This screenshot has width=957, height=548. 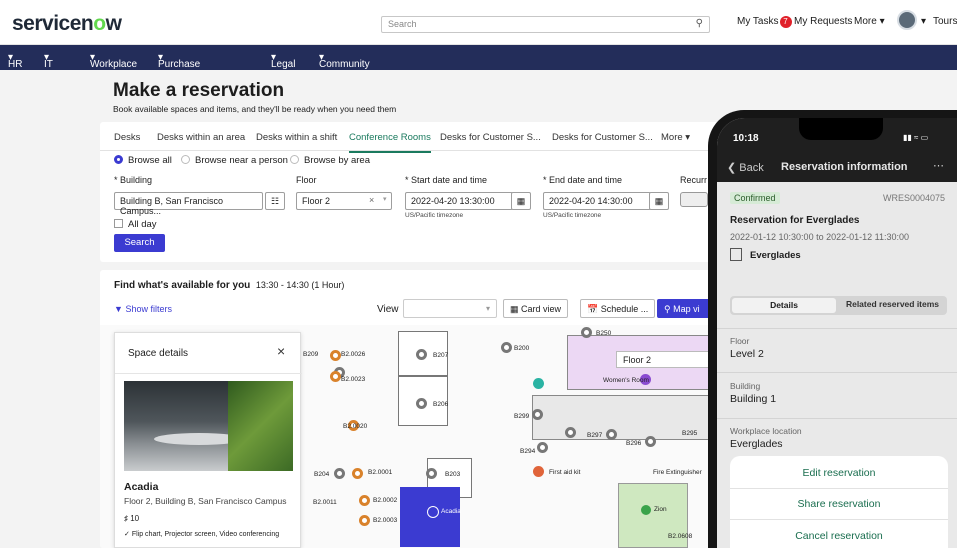 I want to click on details-segmented-control: Details Related reserved items, so click(x=838, y=305).